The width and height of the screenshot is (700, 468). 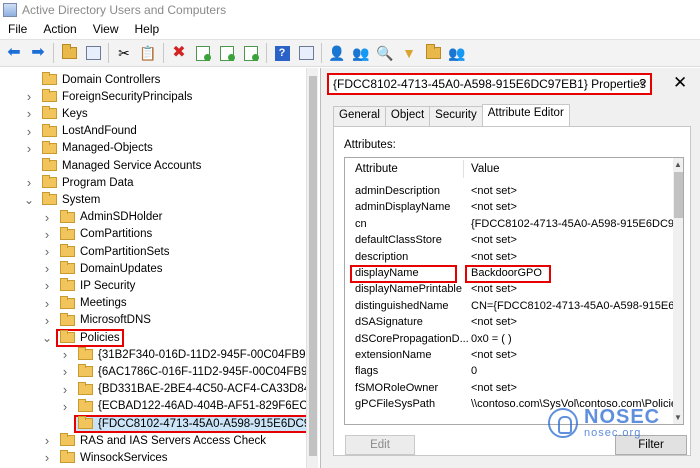 What do you see at coordinates (509, 241) in the screenshot?
I see `attribute-row: defaultClassStore <not set>` at bounding box center [509, 241].